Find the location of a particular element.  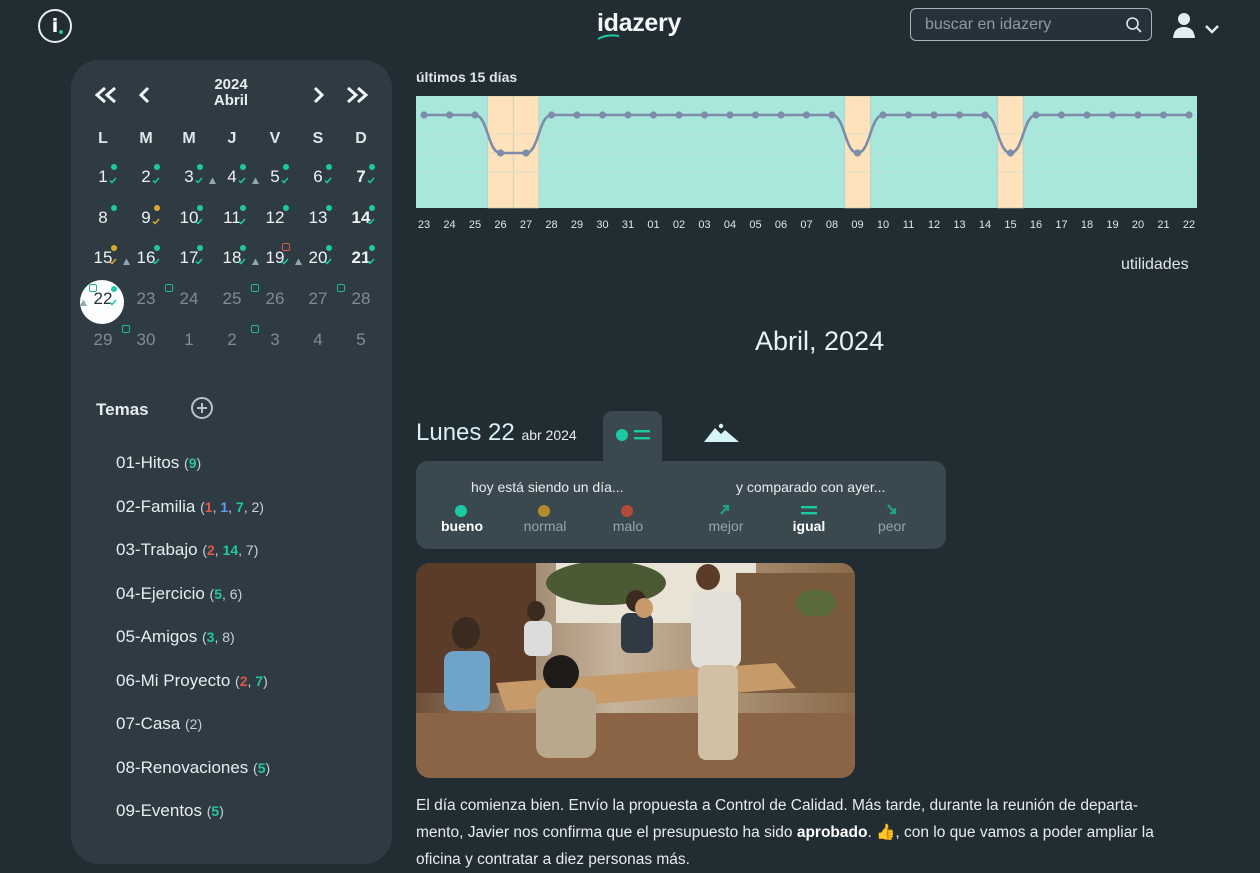

user-menu-icon is located at coordinates (1198, 26).